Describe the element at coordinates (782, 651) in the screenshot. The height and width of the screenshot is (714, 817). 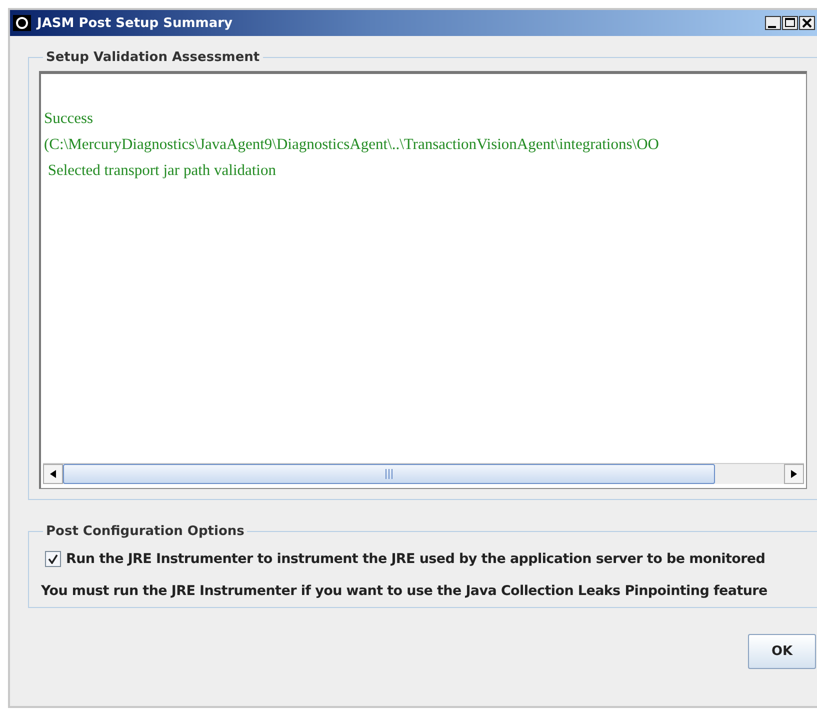
I see `ok-button: OK` at that location.